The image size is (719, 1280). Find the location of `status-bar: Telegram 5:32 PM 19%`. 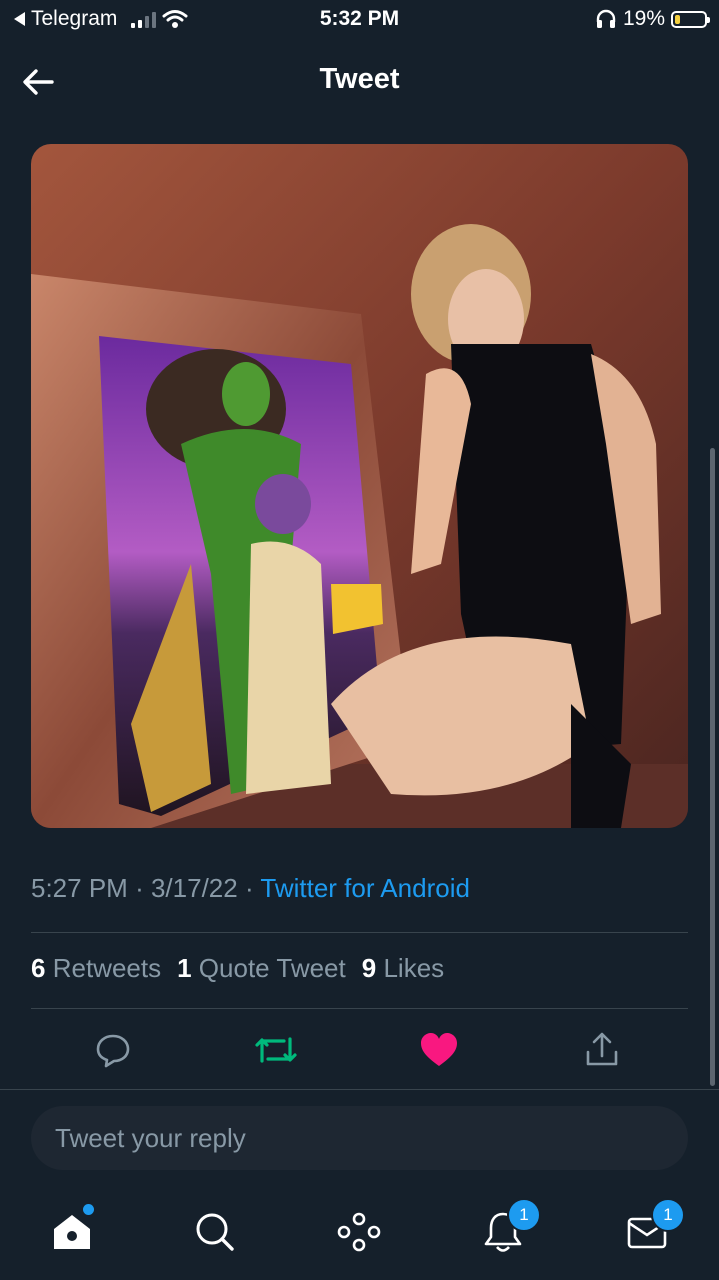

status-bar: Telegram 5:32 PM 19% is located at coordinates (359, 20).